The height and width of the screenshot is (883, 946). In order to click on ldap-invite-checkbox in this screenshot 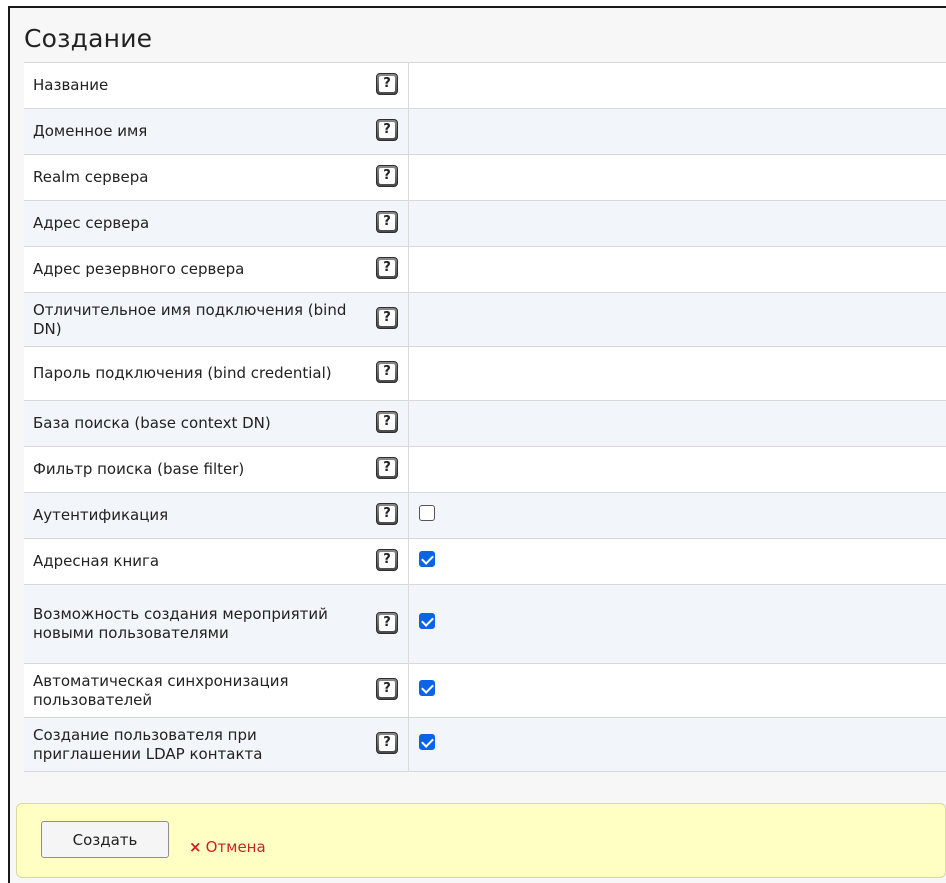, I will do `click(427, 741)`.